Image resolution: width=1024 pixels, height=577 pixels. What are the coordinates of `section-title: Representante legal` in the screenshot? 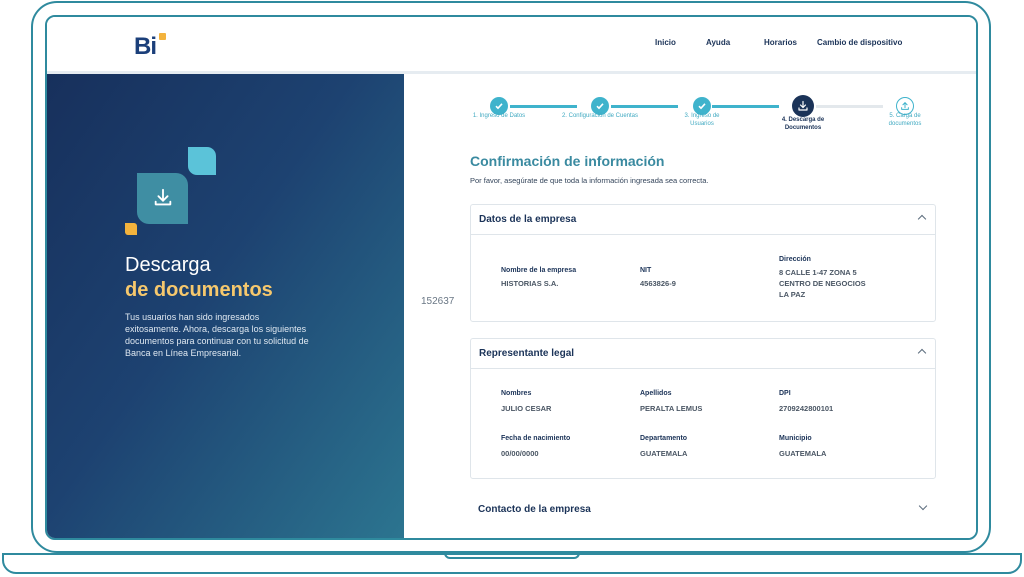 It's located at (527, 353).